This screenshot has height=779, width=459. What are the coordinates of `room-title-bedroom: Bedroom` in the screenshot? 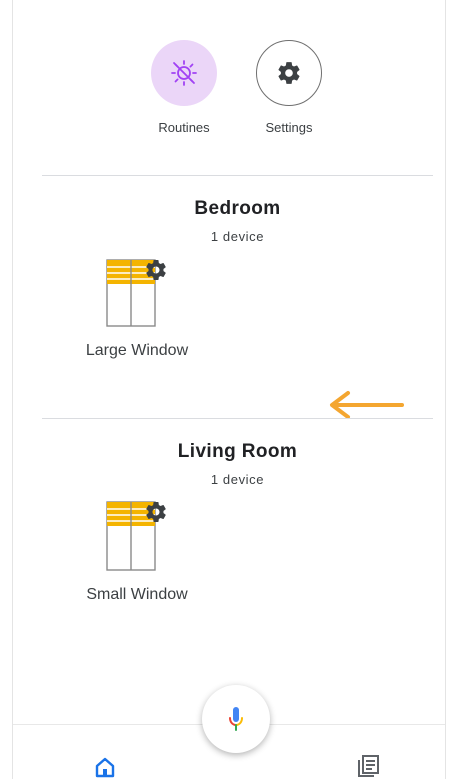 It's located at (237, 208).